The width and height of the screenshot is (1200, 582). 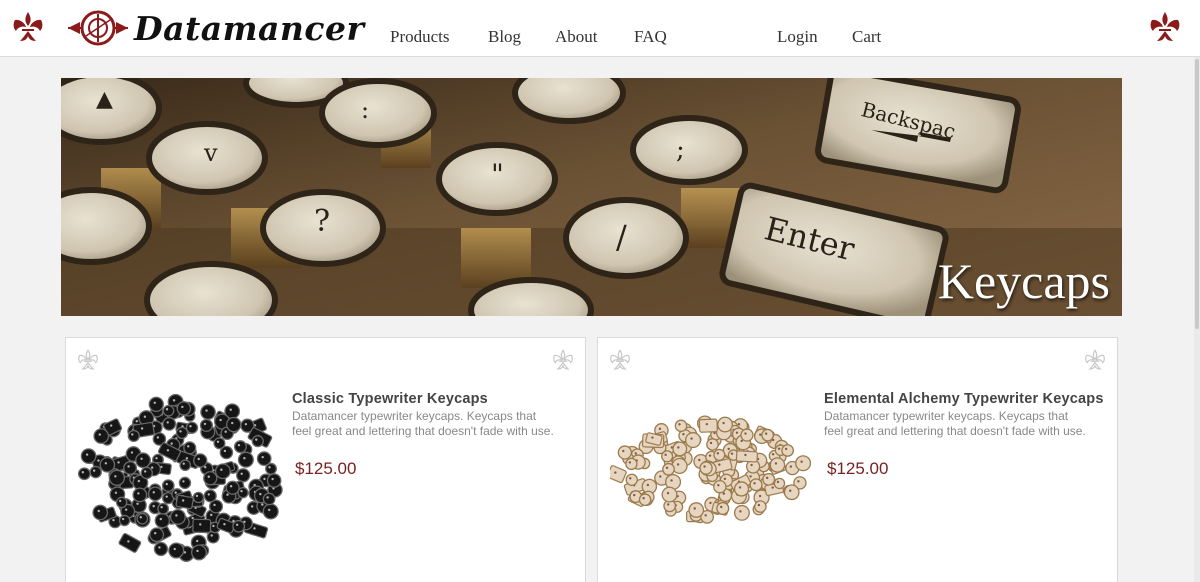 I want to click on nav-login: Login, so click(x=797, y=37).